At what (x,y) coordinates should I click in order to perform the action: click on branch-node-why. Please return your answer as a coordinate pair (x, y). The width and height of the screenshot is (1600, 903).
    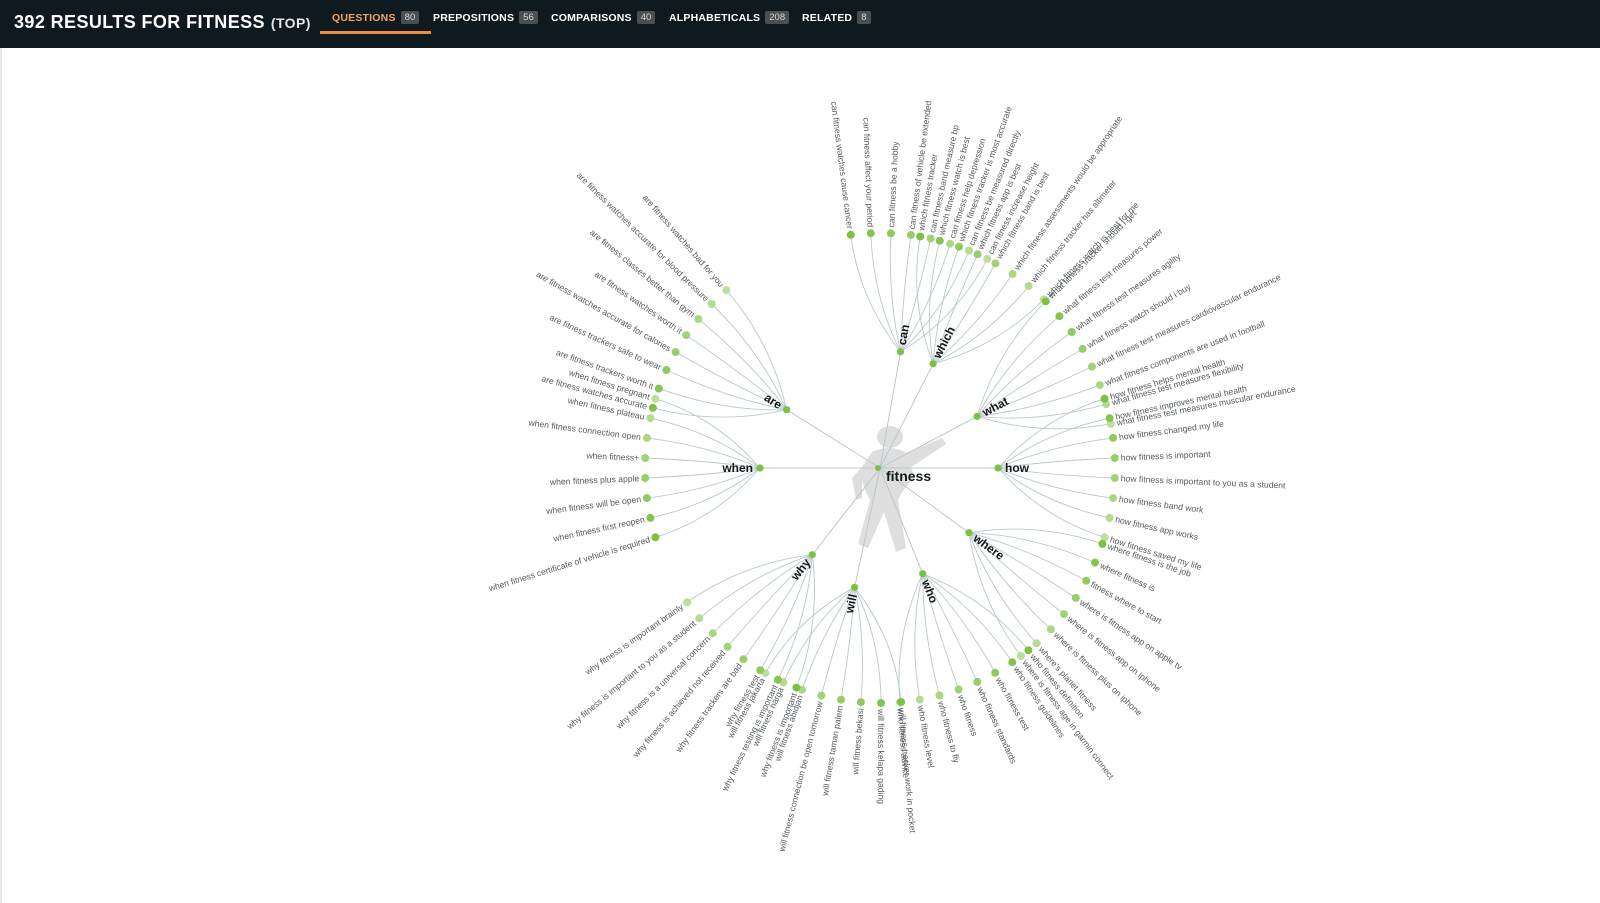
    Looking at the image, I should click on (812, 555).